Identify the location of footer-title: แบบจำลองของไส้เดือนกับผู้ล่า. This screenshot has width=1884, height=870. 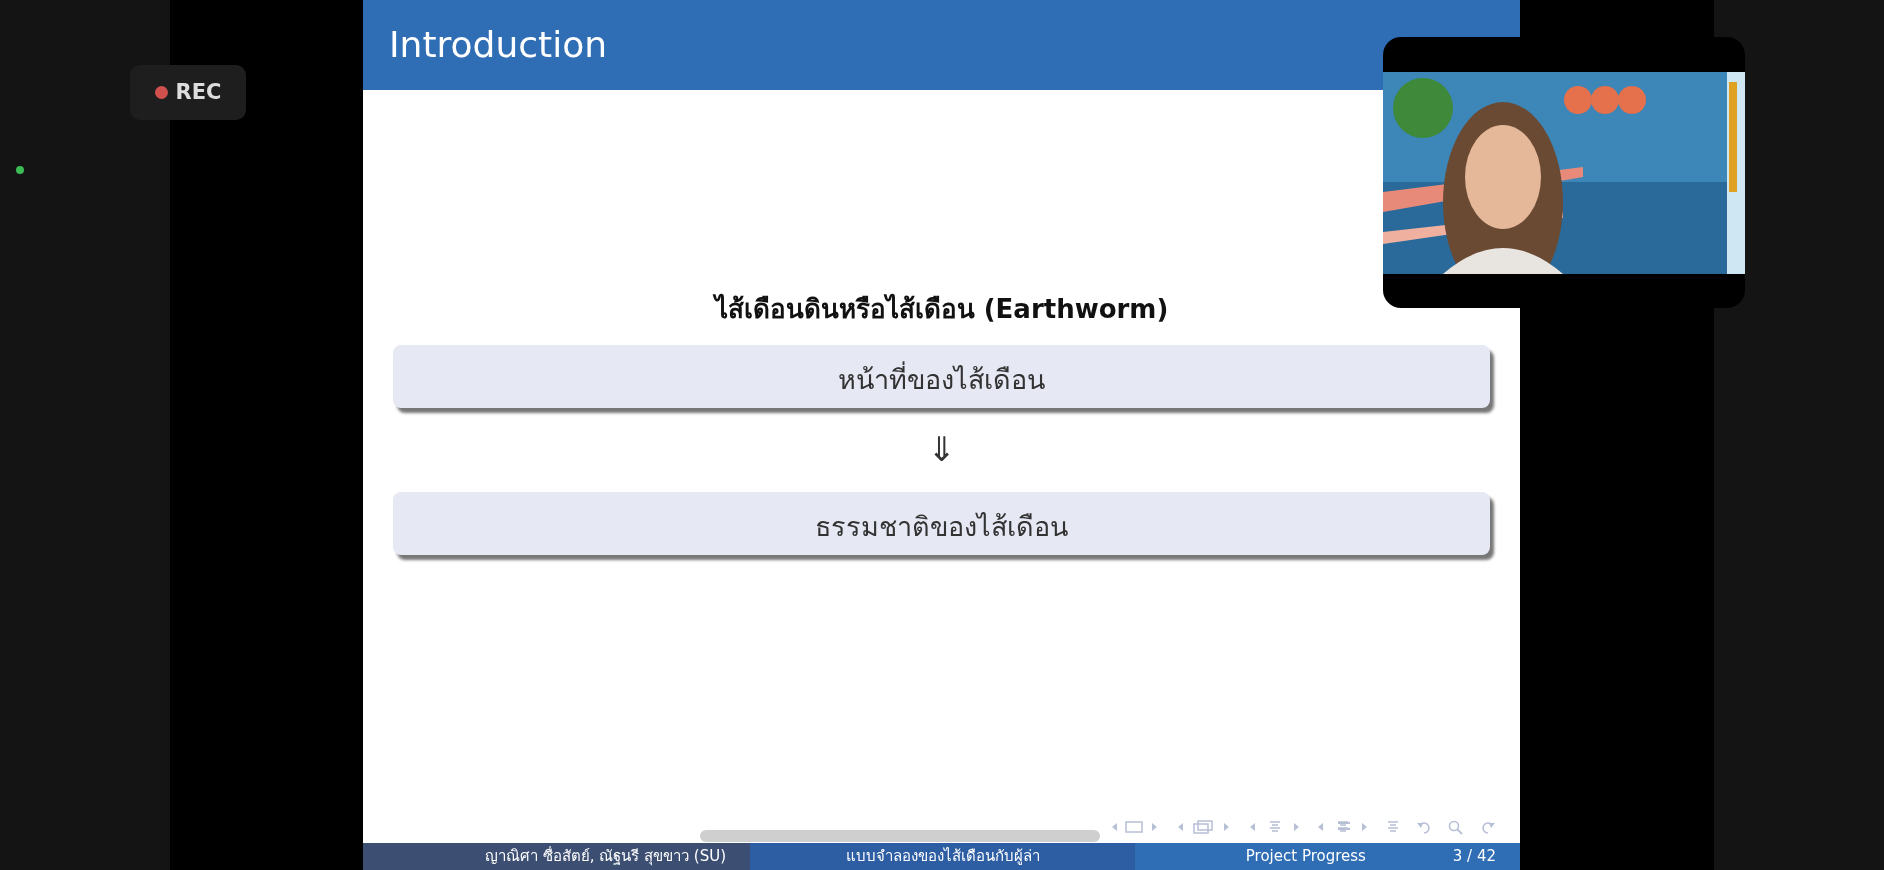
(942, 857).